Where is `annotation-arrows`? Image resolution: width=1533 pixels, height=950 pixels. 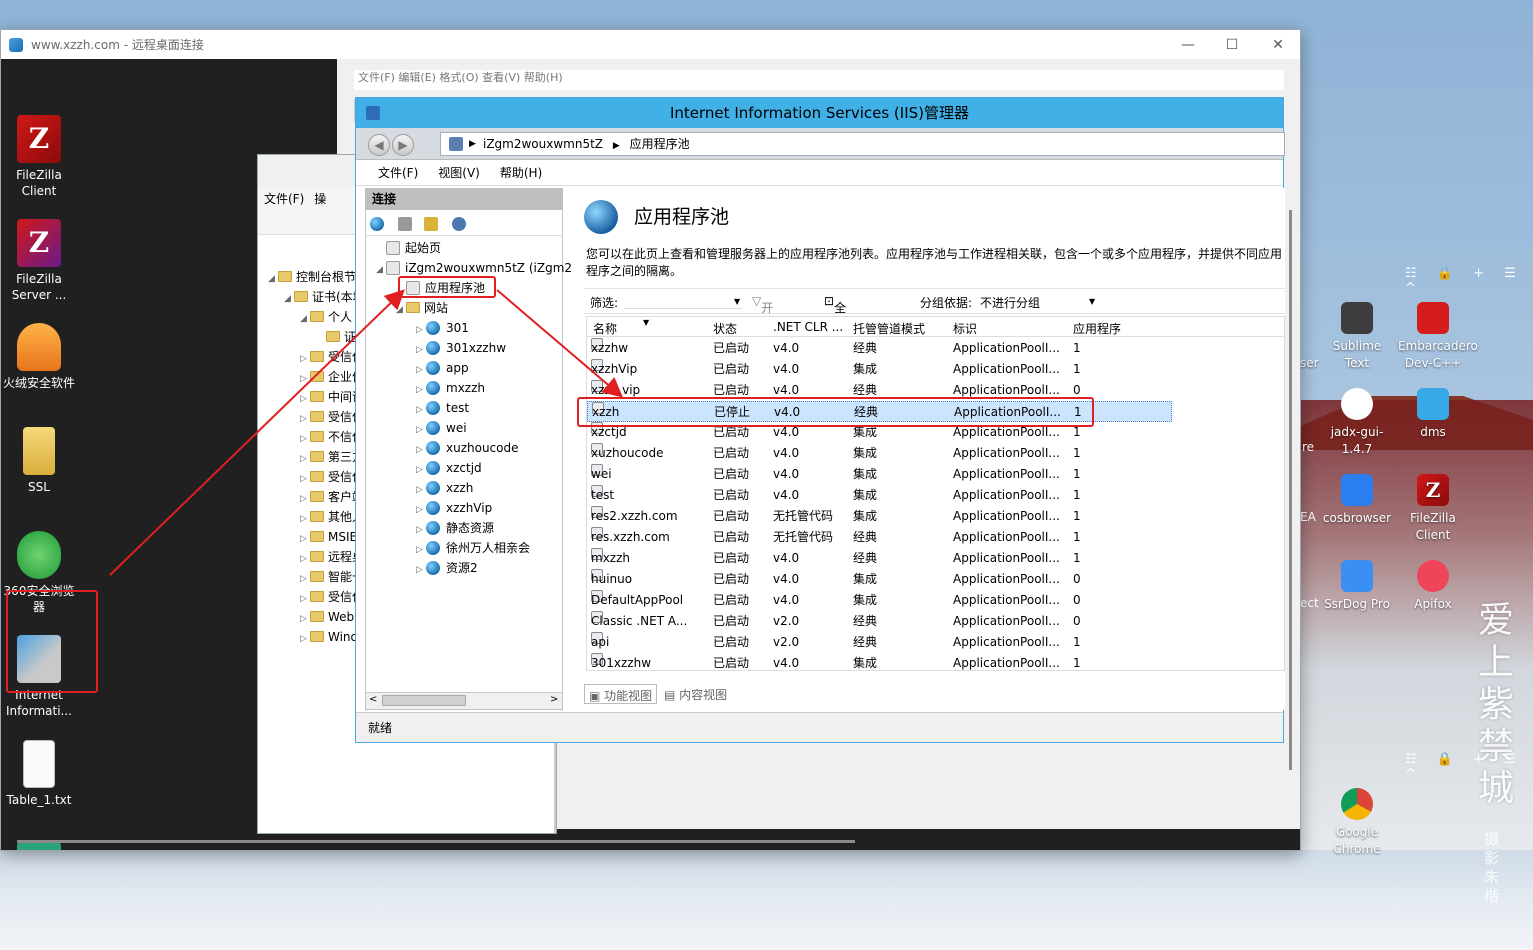 annotation-arrows is located at coordinates (366, 432).